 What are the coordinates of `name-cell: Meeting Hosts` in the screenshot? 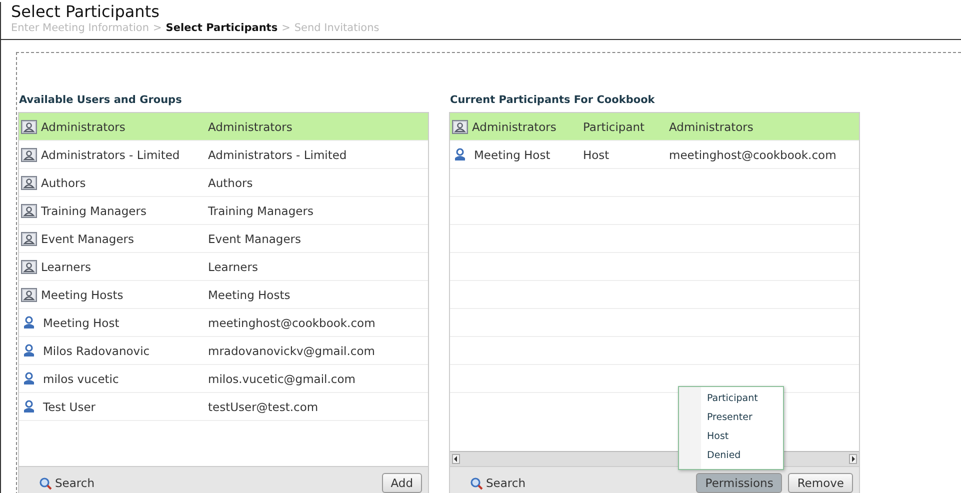 It's located at (82, 295).